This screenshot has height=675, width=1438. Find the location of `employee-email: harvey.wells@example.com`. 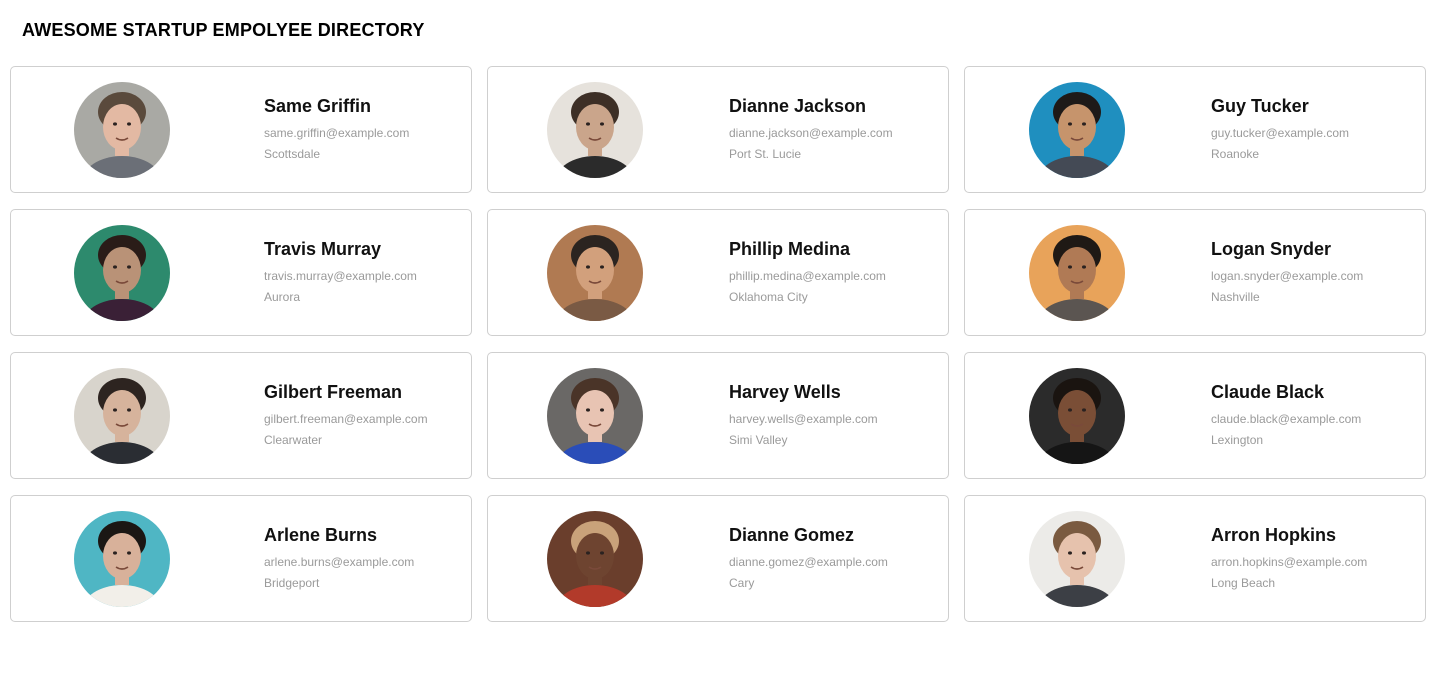

employee-email: harvey.wells@example.com is located at coordinates (803, 419).